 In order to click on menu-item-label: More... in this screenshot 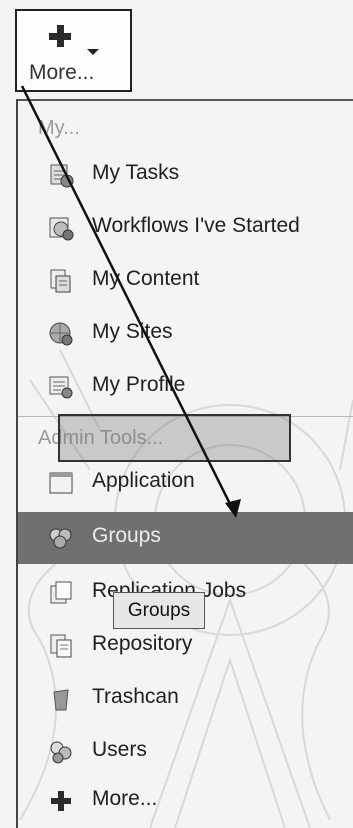, I will do `click(125, 798)`.